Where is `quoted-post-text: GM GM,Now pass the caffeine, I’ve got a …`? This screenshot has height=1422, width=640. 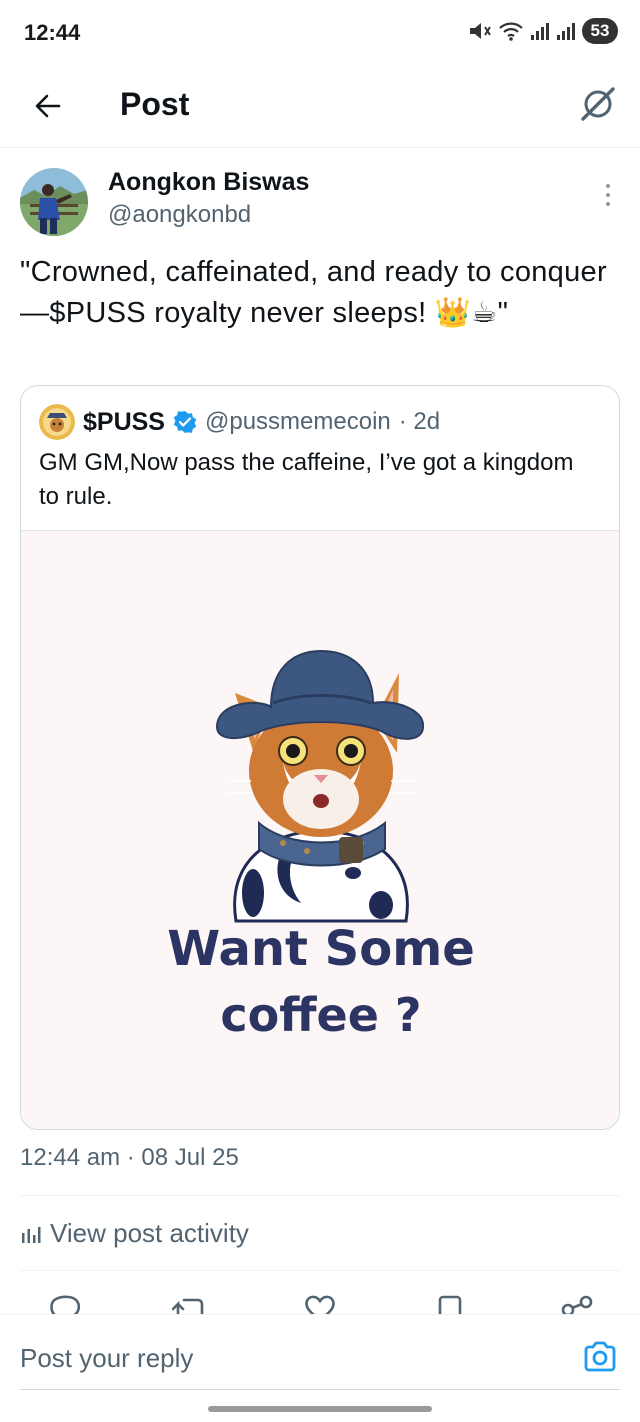 quoted-post-text: GM GM,Now pass the caffeine, I’ve got a … is located at coordinates (306, 479).